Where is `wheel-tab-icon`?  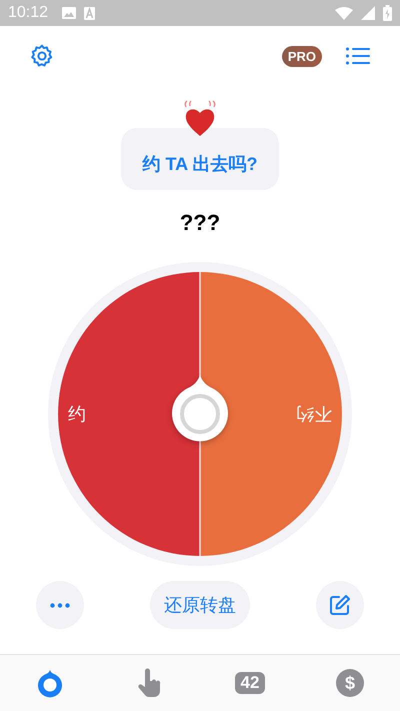
wheel-tab-icon is located at coordinates (50, 683).